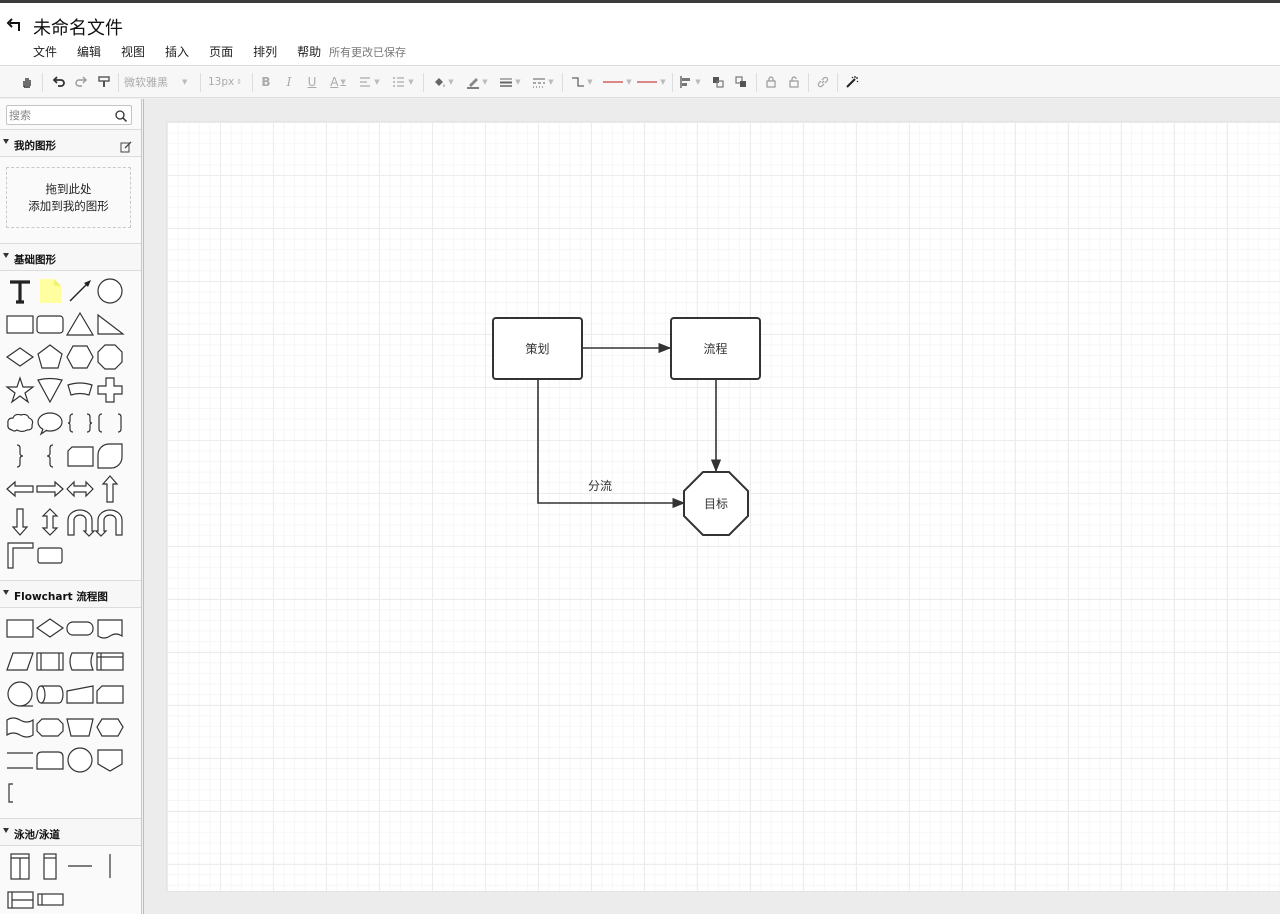 This screenshot has height=914, width=1280. What do you see at coordinates (20, 727) in the screenshot?
I see `punched-tape-shape-icon` at bounding box center [20, 727].